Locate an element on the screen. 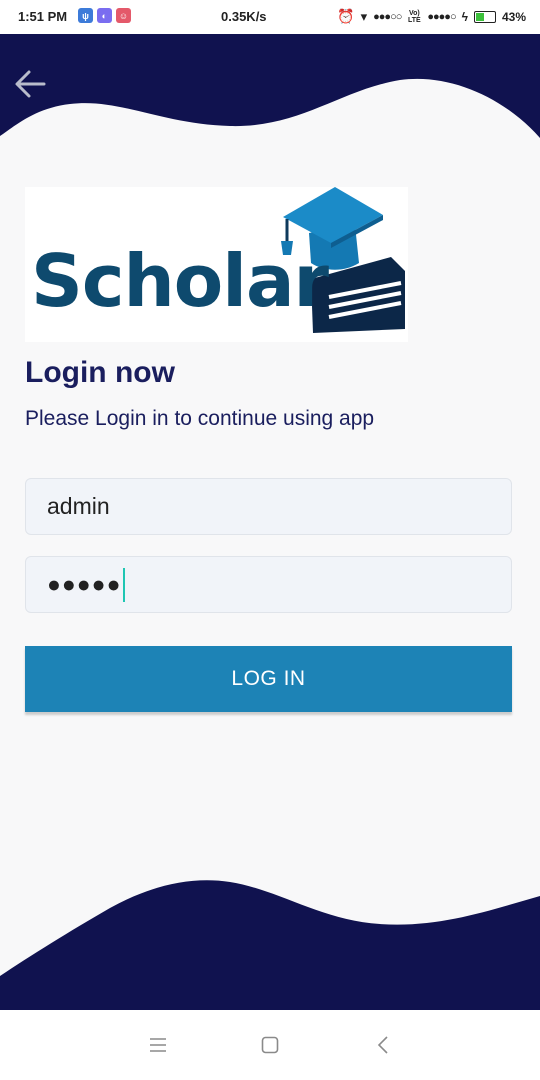  hamburger-icon is located at coordinates (158, 1045).